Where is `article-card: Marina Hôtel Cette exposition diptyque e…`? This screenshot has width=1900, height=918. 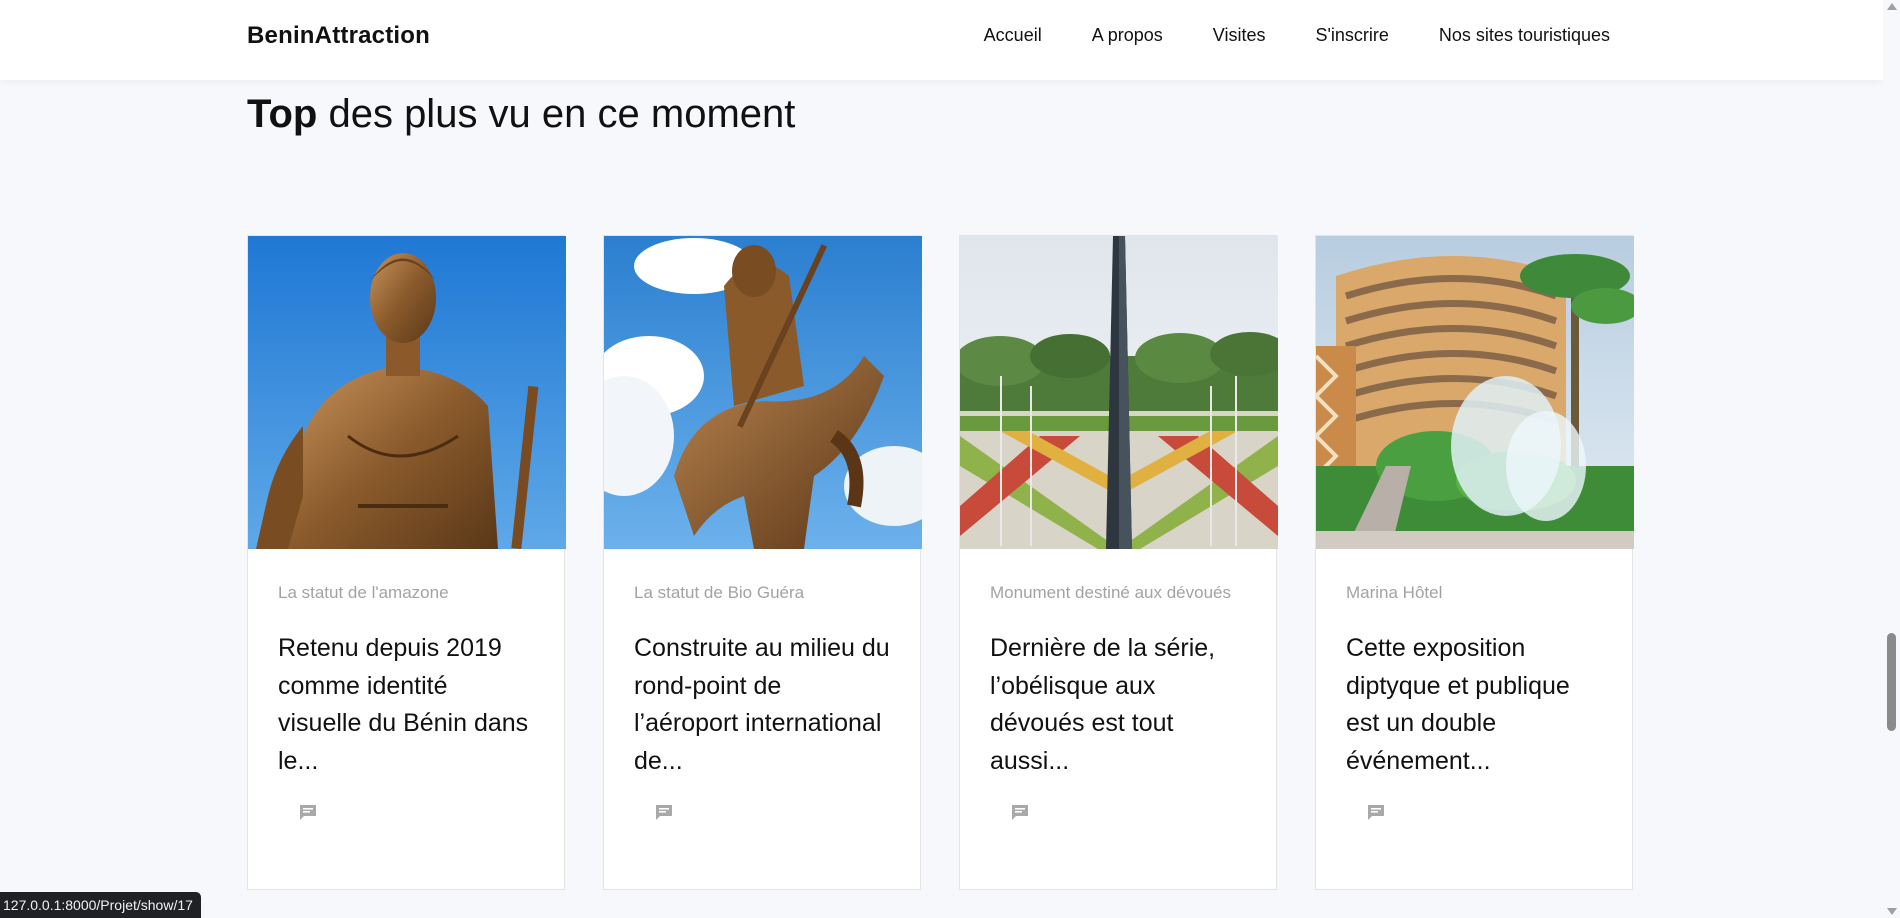 article-card: Marina Hôtel Cette exposition diptyque e… is located at coordinates (1474, 562).